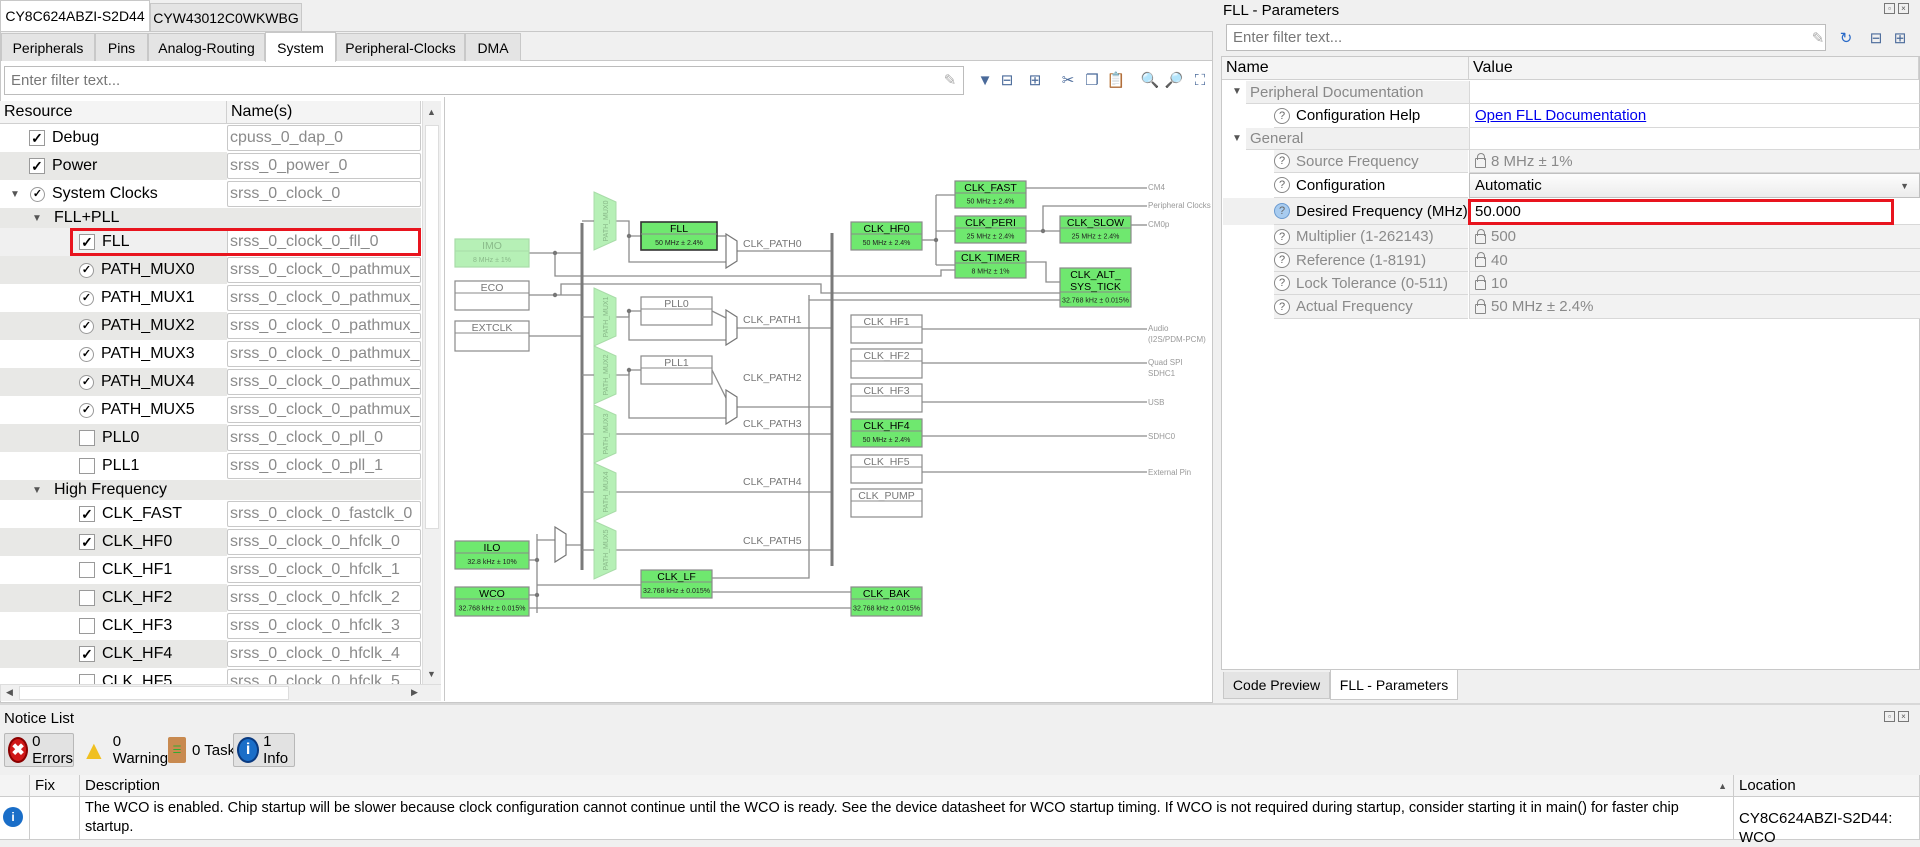  I want to click on paste-icon: 📋, so click(1116, 80).